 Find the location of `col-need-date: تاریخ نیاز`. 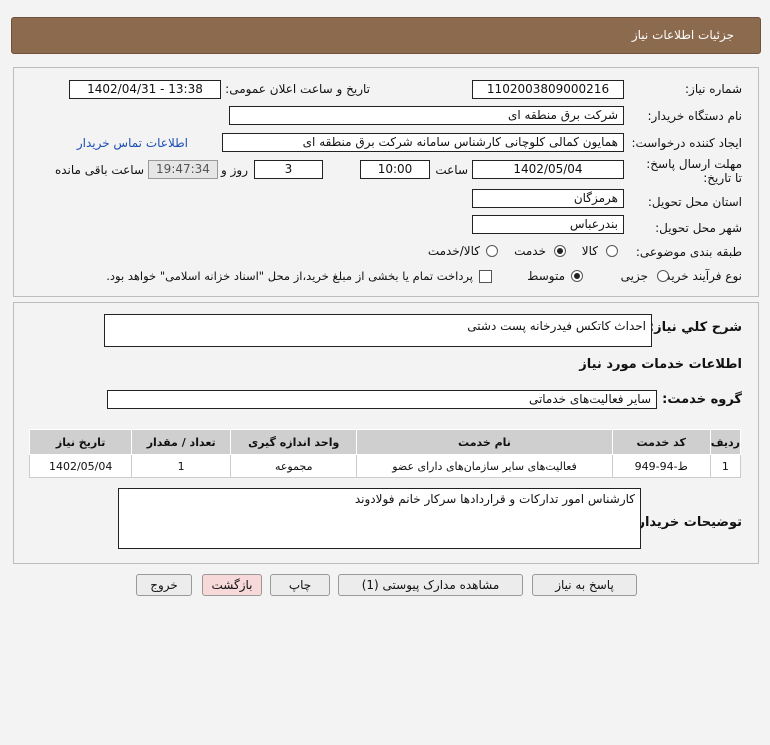

col-need-date: تاریخ نیاز is located at coordinates (80, 442).